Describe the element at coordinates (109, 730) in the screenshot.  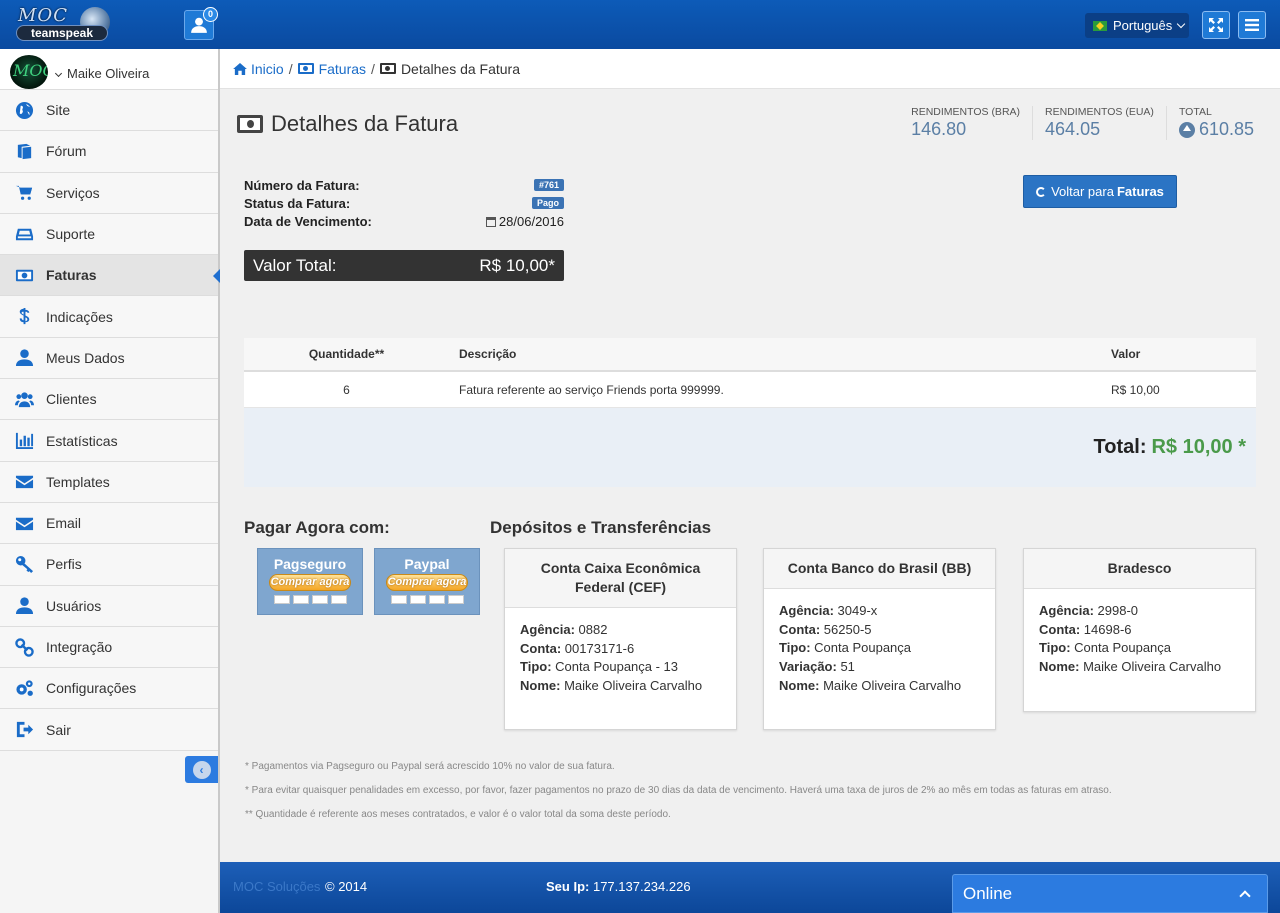
I see `sidebar-item-sair: Sair` at that location.